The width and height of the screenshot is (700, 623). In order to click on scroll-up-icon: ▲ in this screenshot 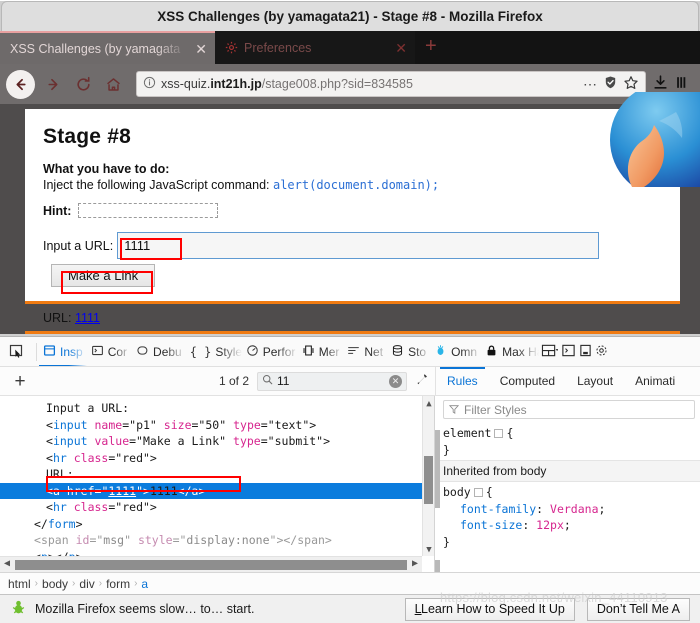, I will do `click(428, 403)`.